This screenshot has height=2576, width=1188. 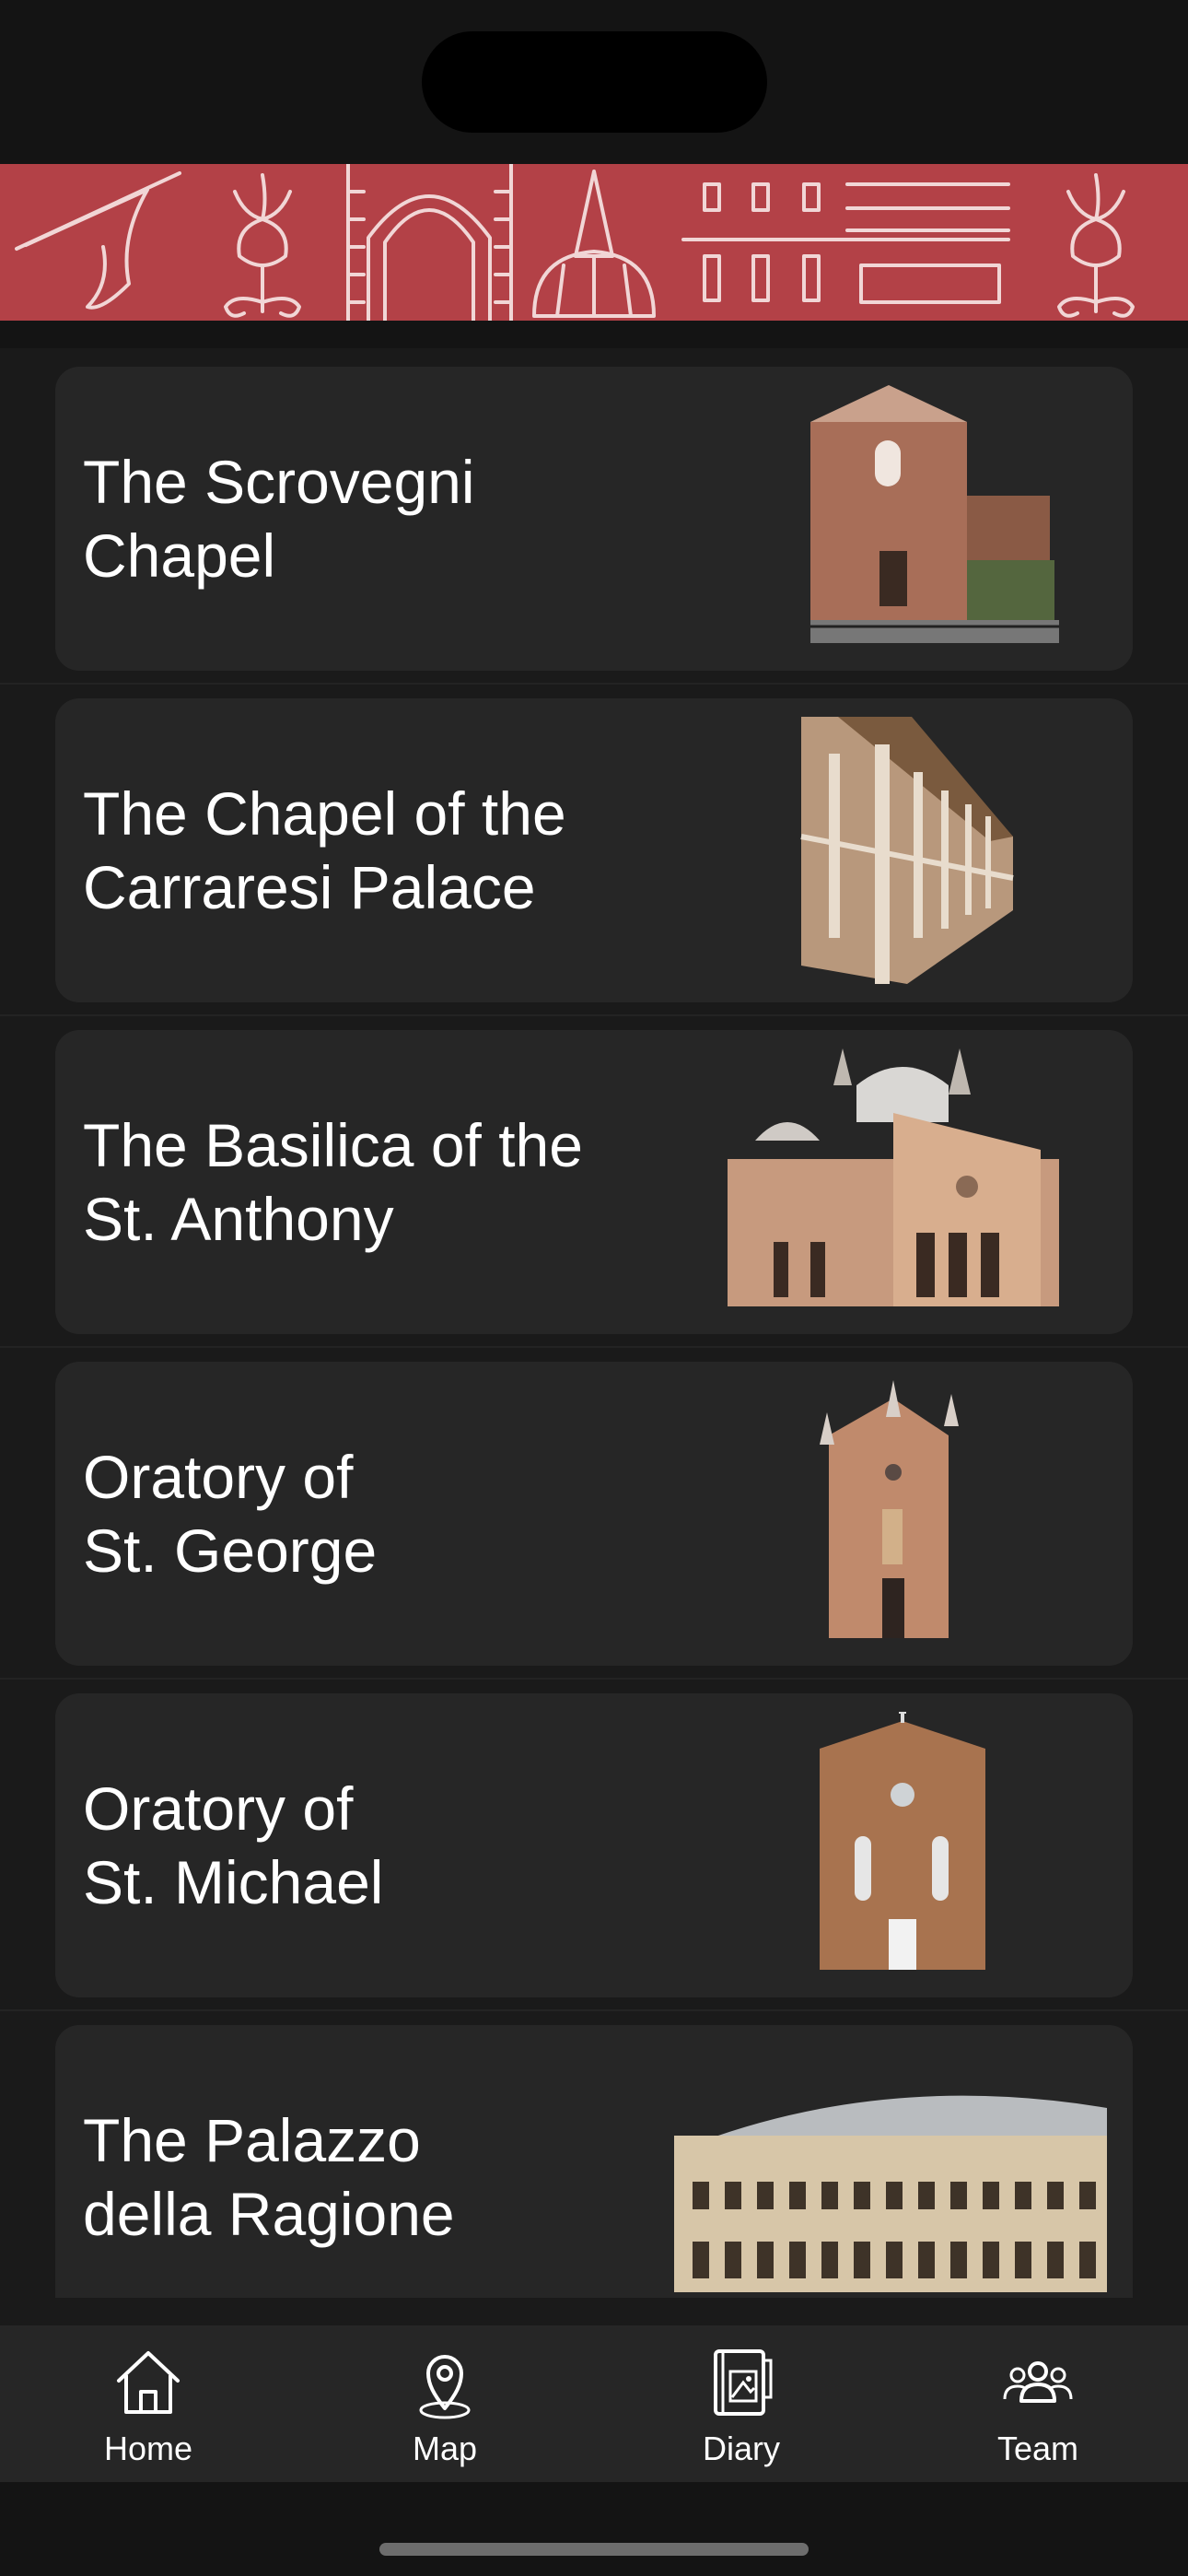 What do you see at coordinates (233, 1845) in the screenshot?
I see `site-title: Oratory of St. Michael` at bounding box center [233, 1845].